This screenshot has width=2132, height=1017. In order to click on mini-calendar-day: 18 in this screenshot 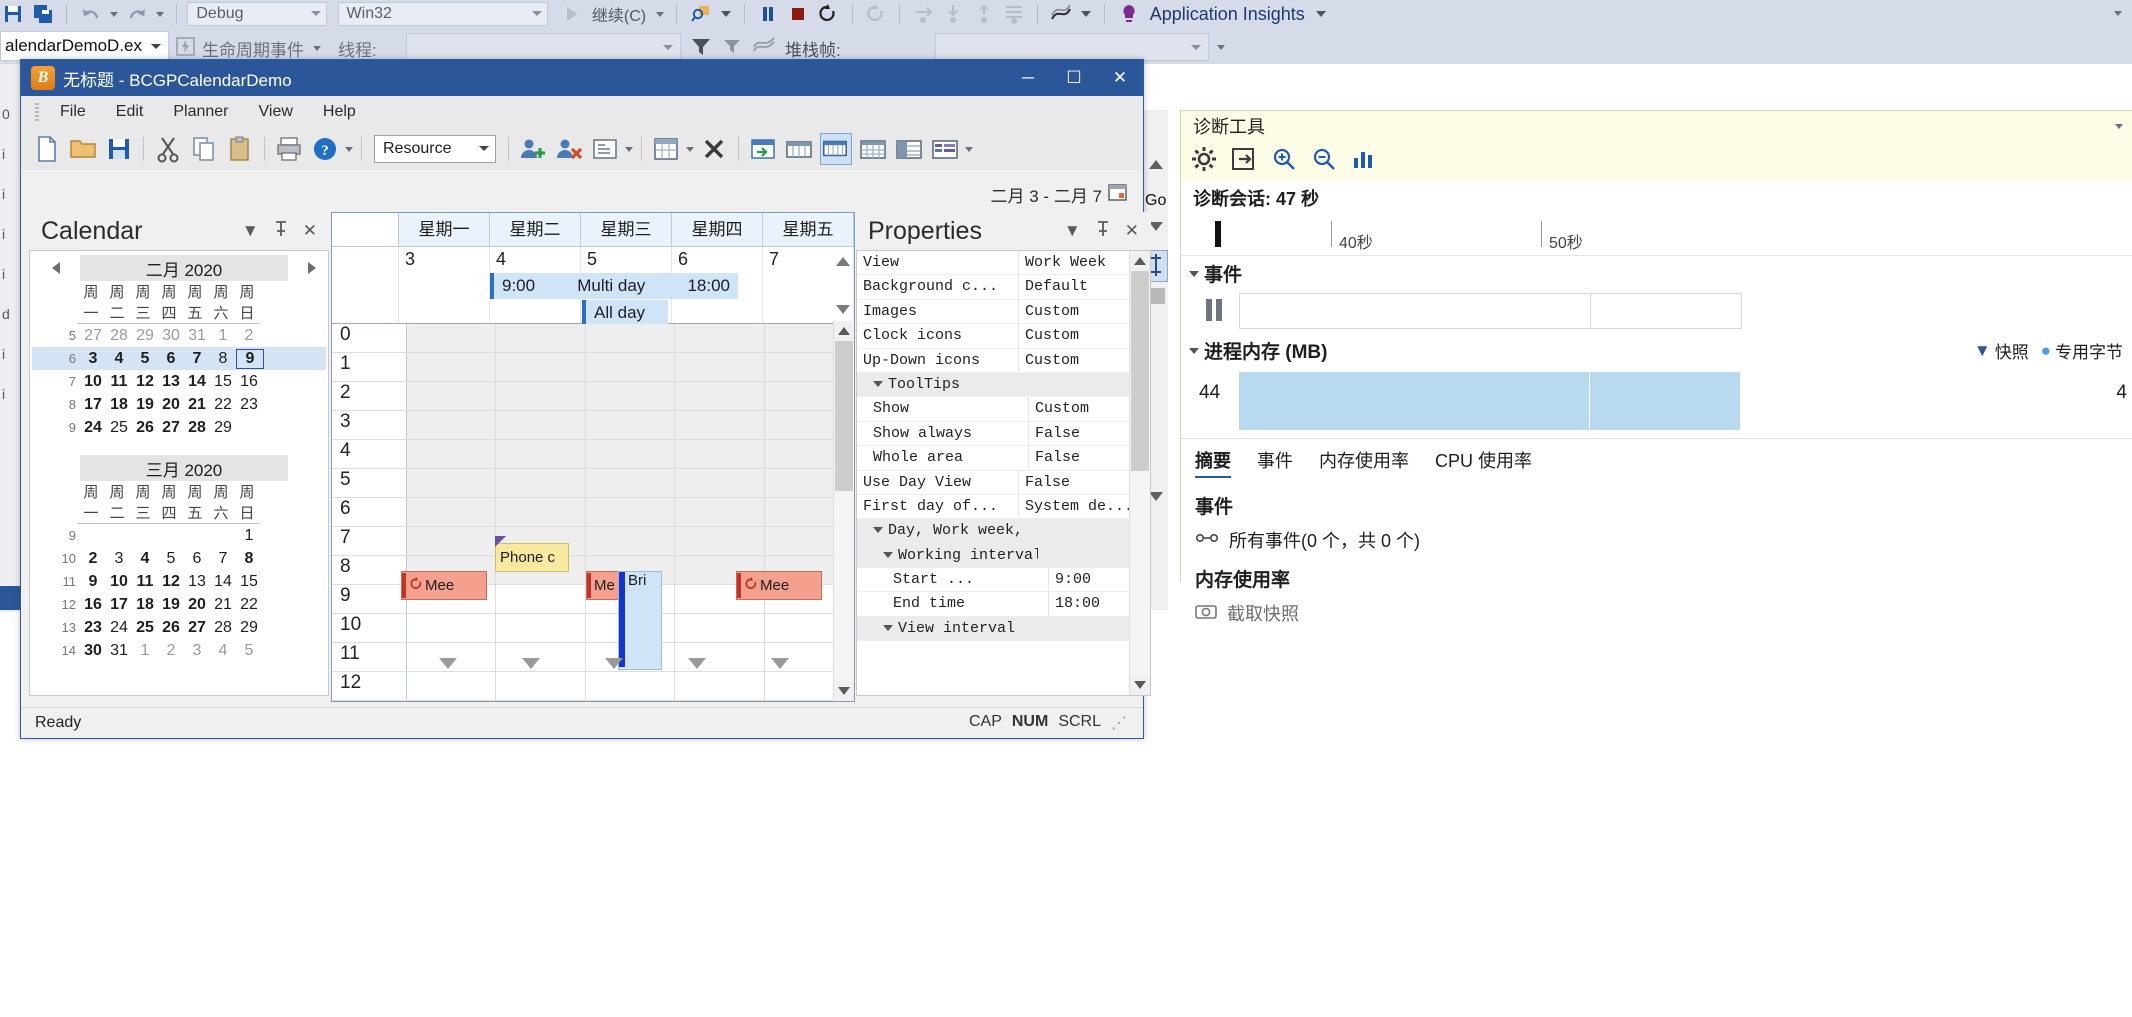, I will do `click(145, 605)`.